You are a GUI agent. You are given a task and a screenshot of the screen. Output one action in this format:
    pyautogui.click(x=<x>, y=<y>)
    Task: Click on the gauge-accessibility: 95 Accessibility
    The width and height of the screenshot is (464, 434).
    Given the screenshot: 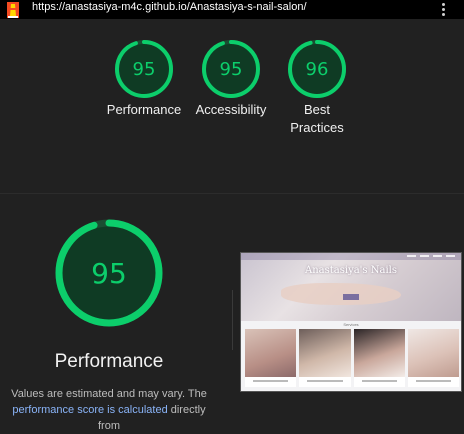 What is the action you would take?
    pyautogui.click(x=231, y=79)
    